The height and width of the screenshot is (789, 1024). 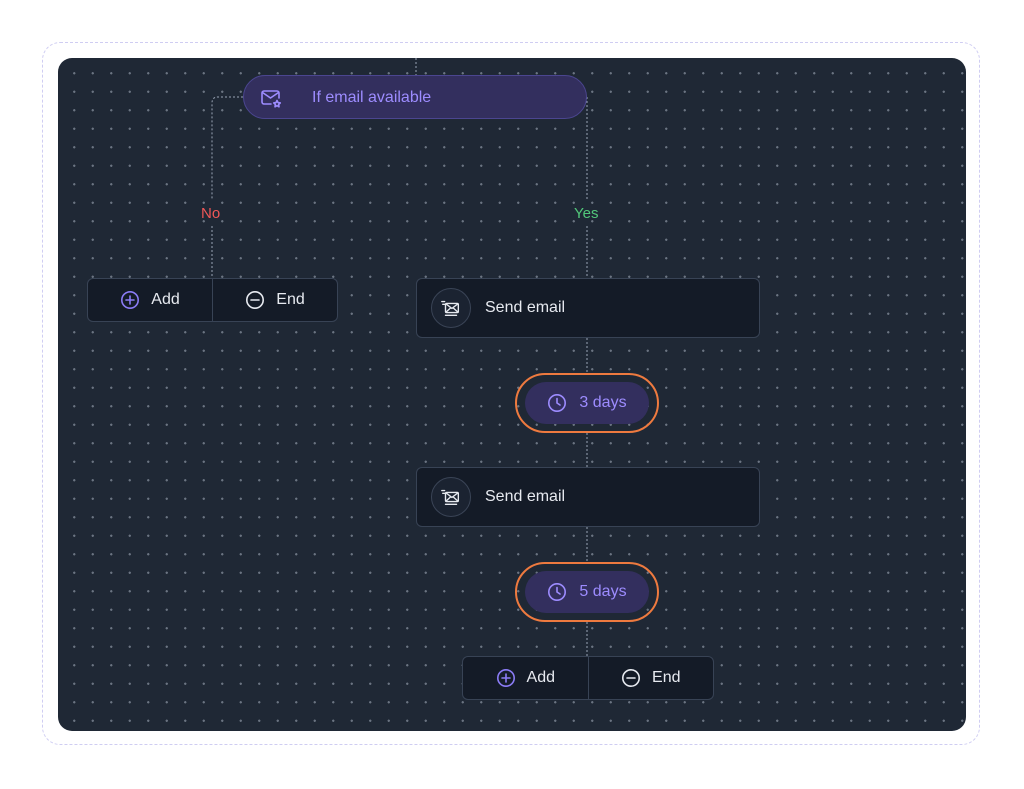 What do you see at coordinates (274, 300) in the screenshot?
I see `no-branch-end-button: End` at bounding box center [274, 300].